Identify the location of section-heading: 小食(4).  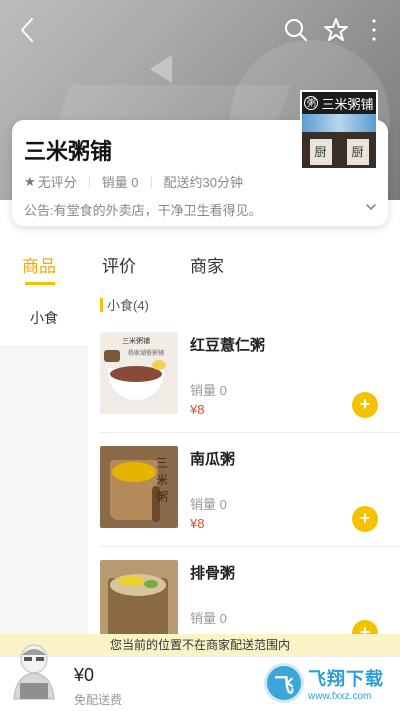
(124, 304).